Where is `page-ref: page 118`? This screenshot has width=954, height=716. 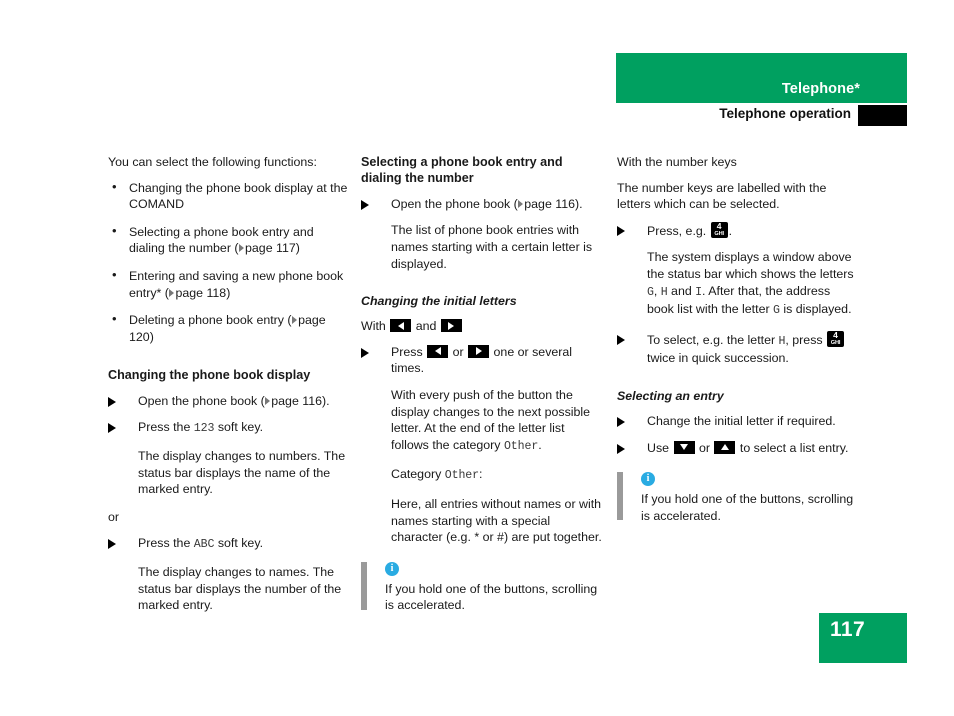 page-ref: page 118 is located at coordinates (201, 292).